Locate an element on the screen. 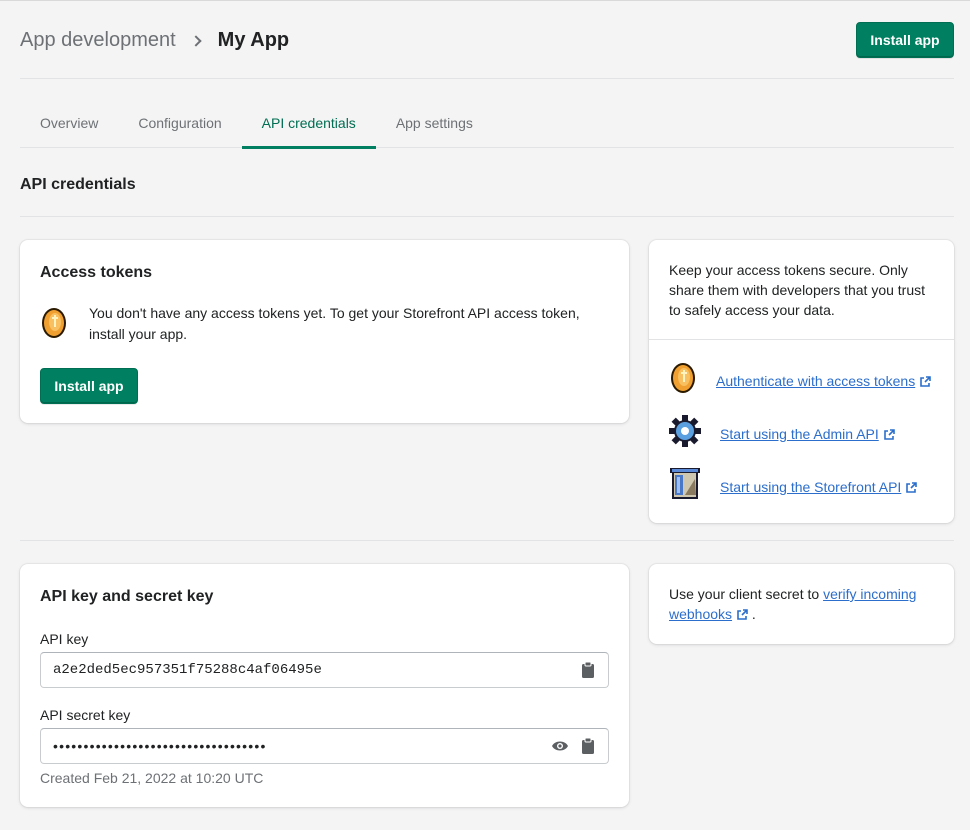 The image size is (970, 830). storefront-api-link: Start using the Storefront API is located at coordinates (819, 487).